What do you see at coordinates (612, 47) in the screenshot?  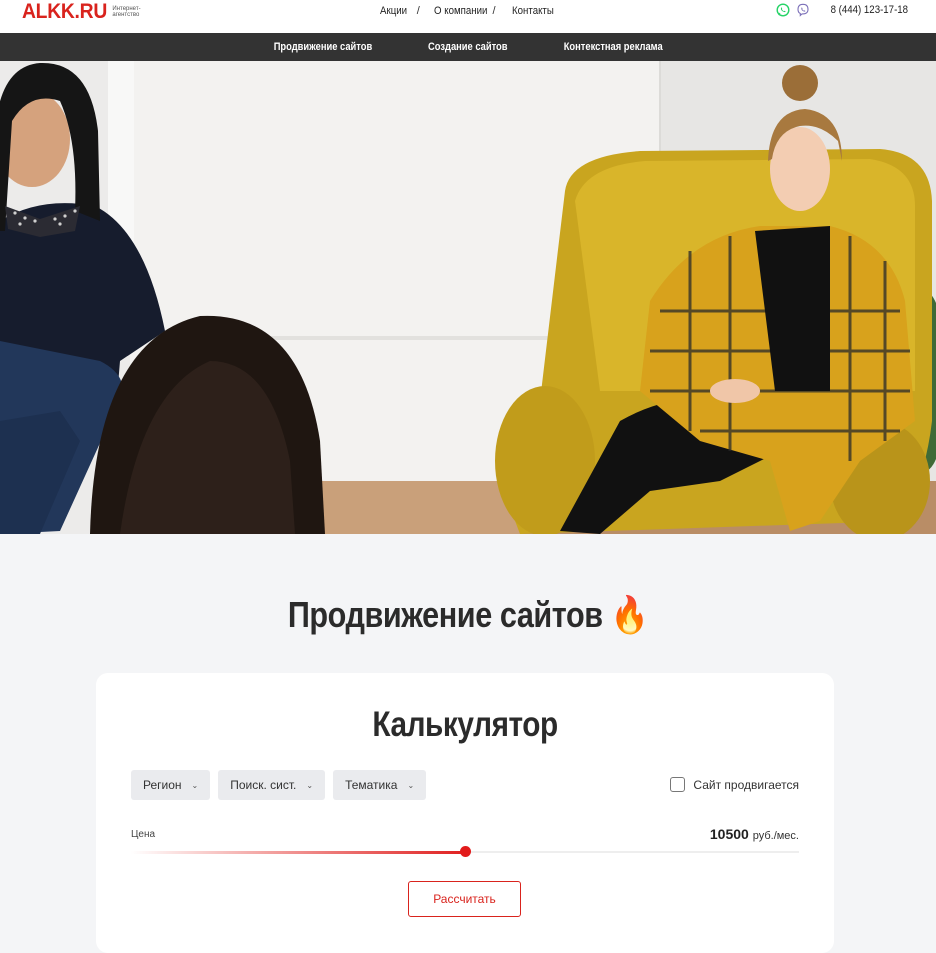 I see `menu-item-context-ads: Контекстная реклама` at bounding box center [612, 47].